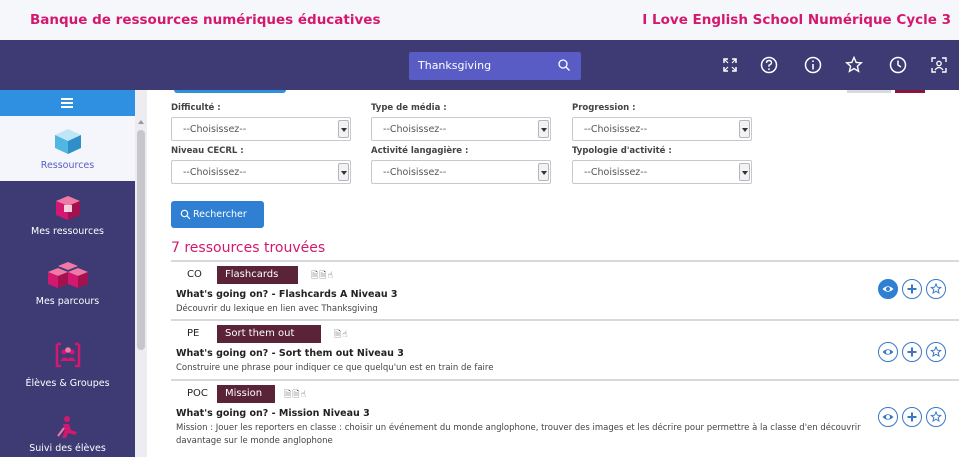 The width and height of the screenshot is (959, 457). I want to click on sidebar-item-label: Ressources, so click(67, 165).